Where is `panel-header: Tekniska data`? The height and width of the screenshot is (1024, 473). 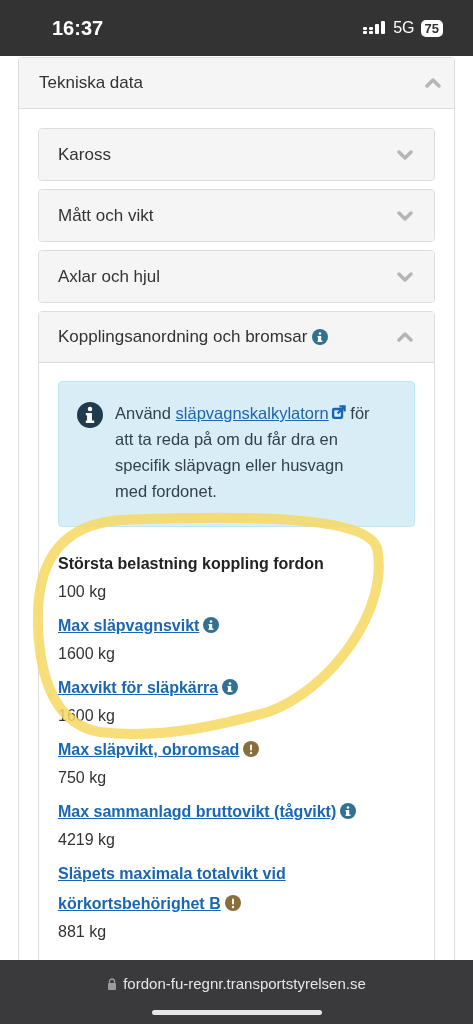
panel-header: Tekniska data is located at coordinates (236, 83).